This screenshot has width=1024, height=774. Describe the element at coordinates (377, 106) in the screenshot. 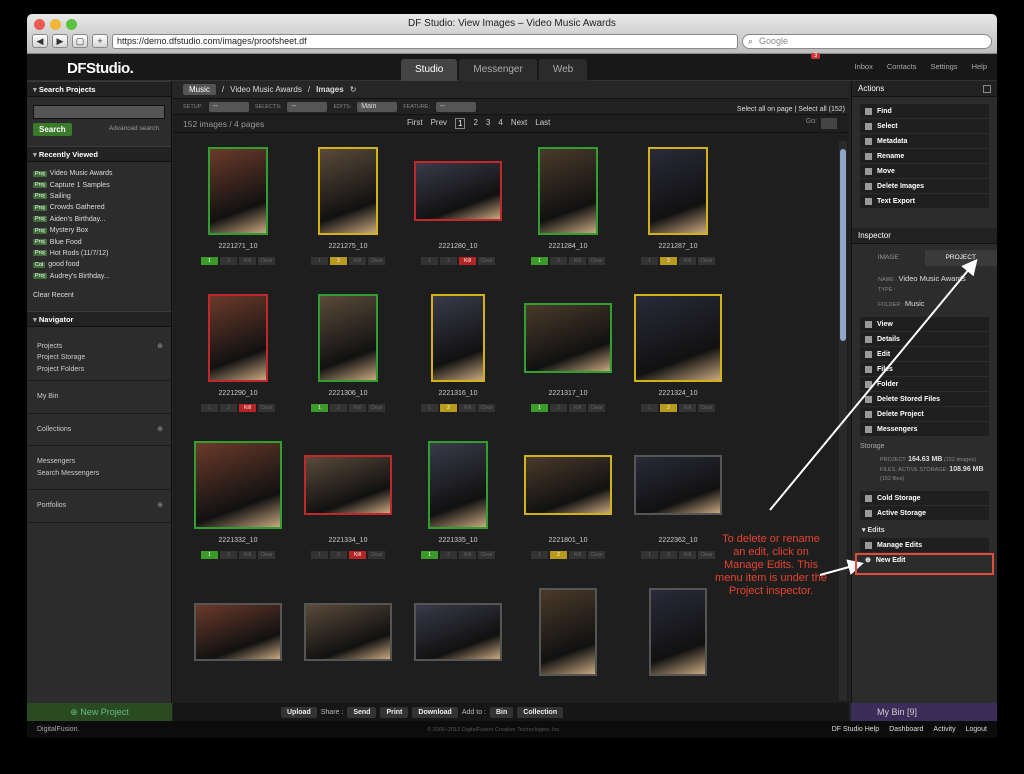

I see `edits-select: Main` at that location.